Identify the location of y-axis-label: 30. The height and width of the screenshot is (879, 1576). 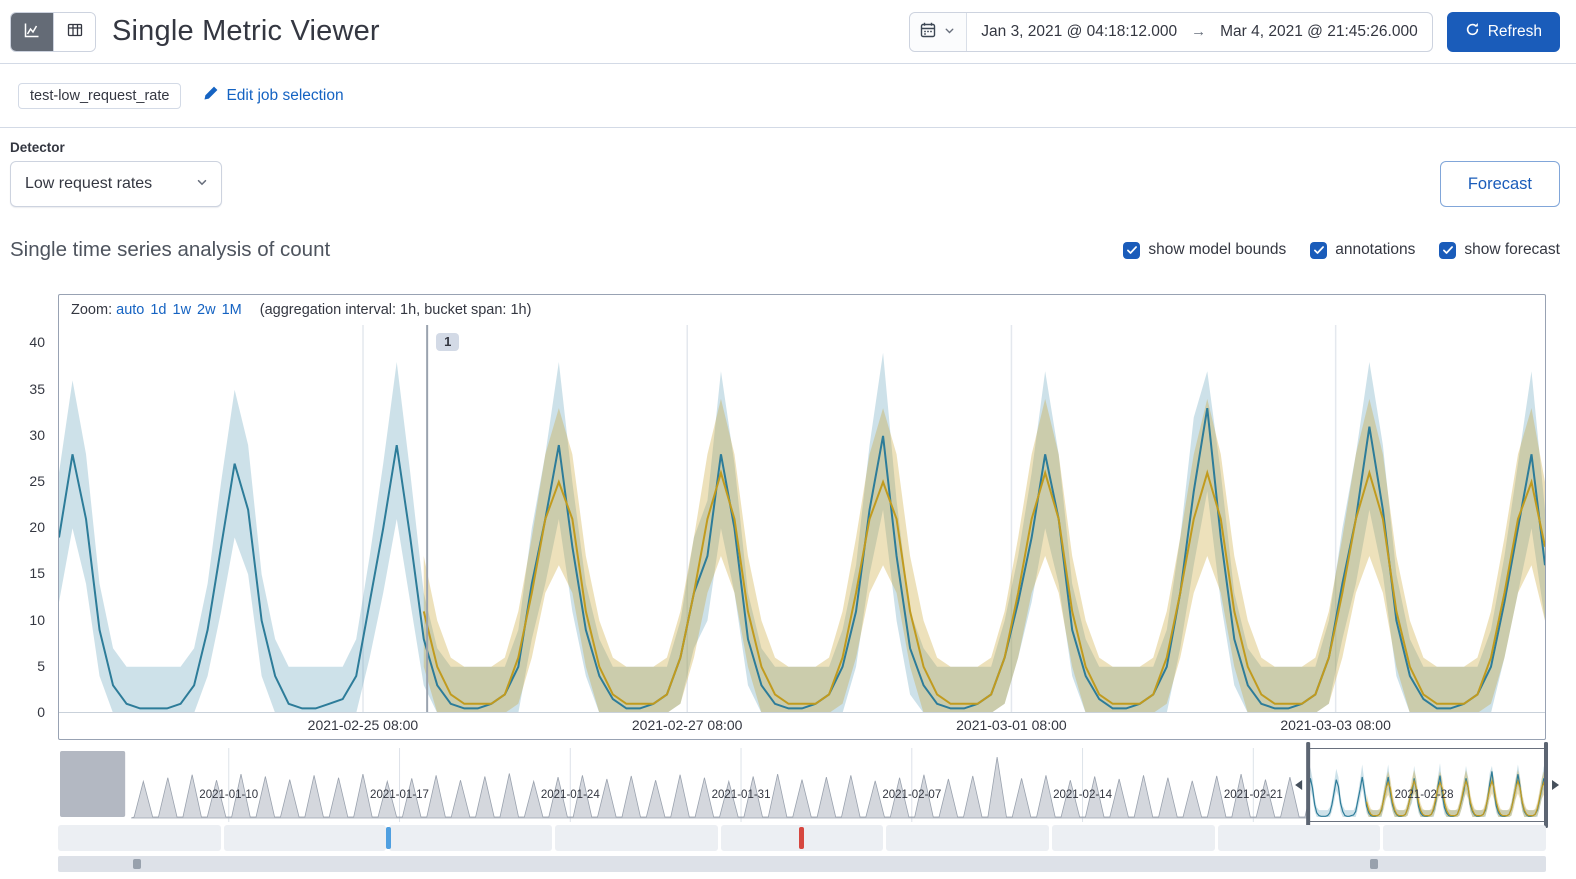
(37, 434).